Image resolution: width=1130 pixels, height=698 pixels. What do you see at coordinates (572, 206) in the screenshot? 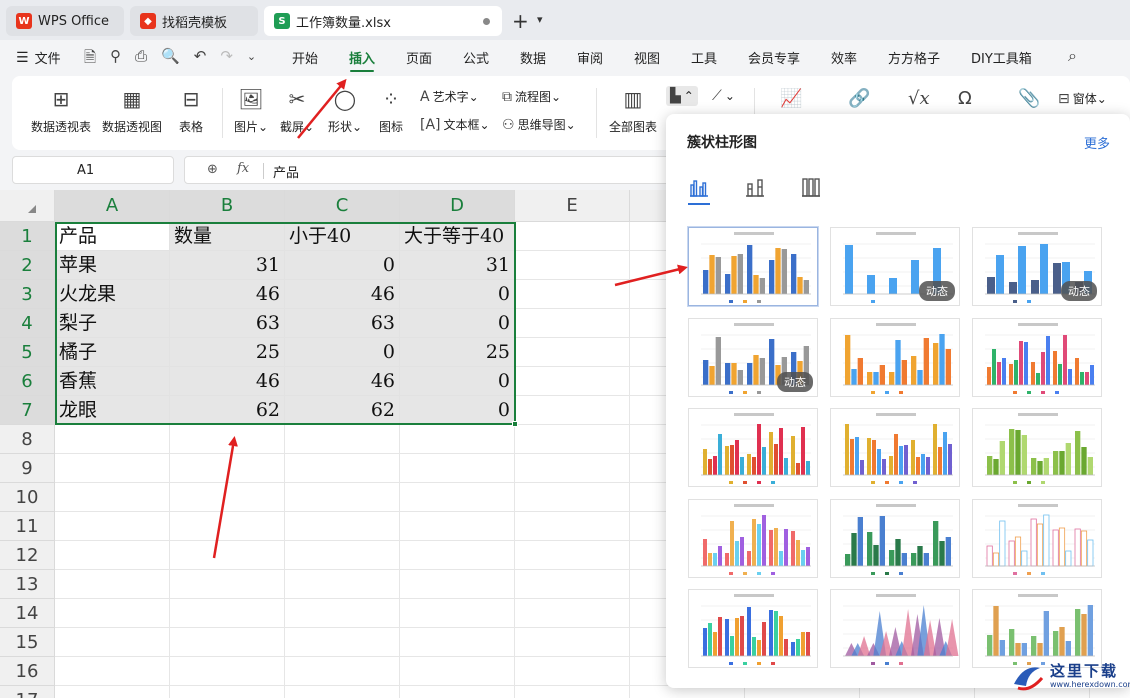
I see `column-header-e: E` at bounding box center [572, 206].